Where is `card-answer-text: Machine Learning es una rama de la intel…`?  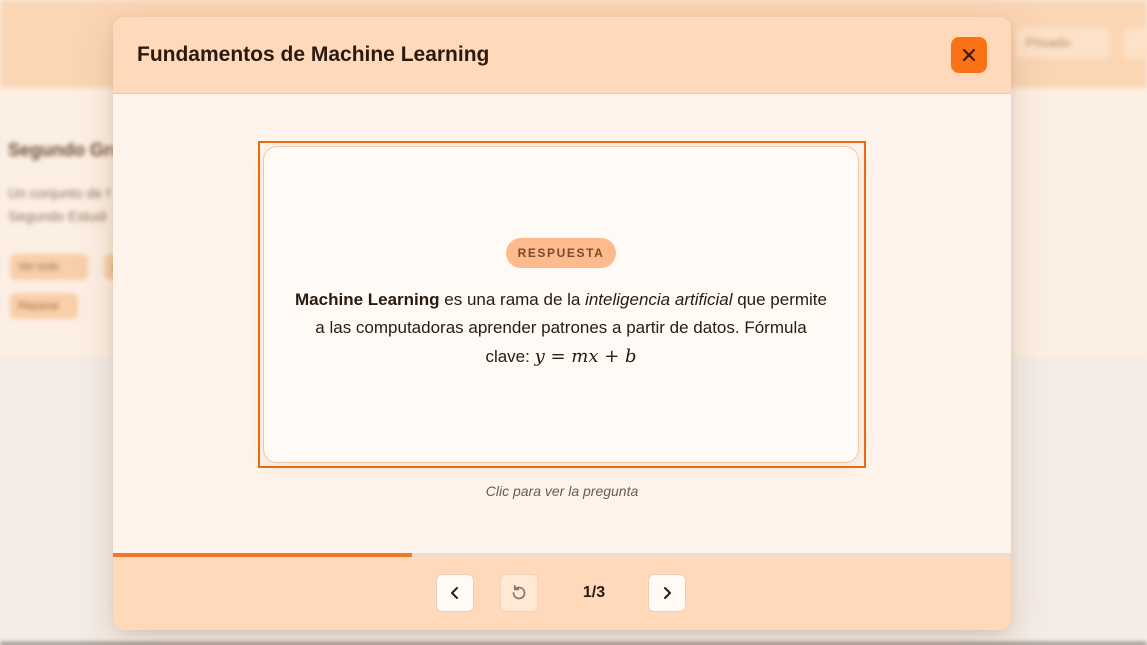
card-answer-text: Machine Learning es una rama de la intel… is located at coordinates (561, 329).